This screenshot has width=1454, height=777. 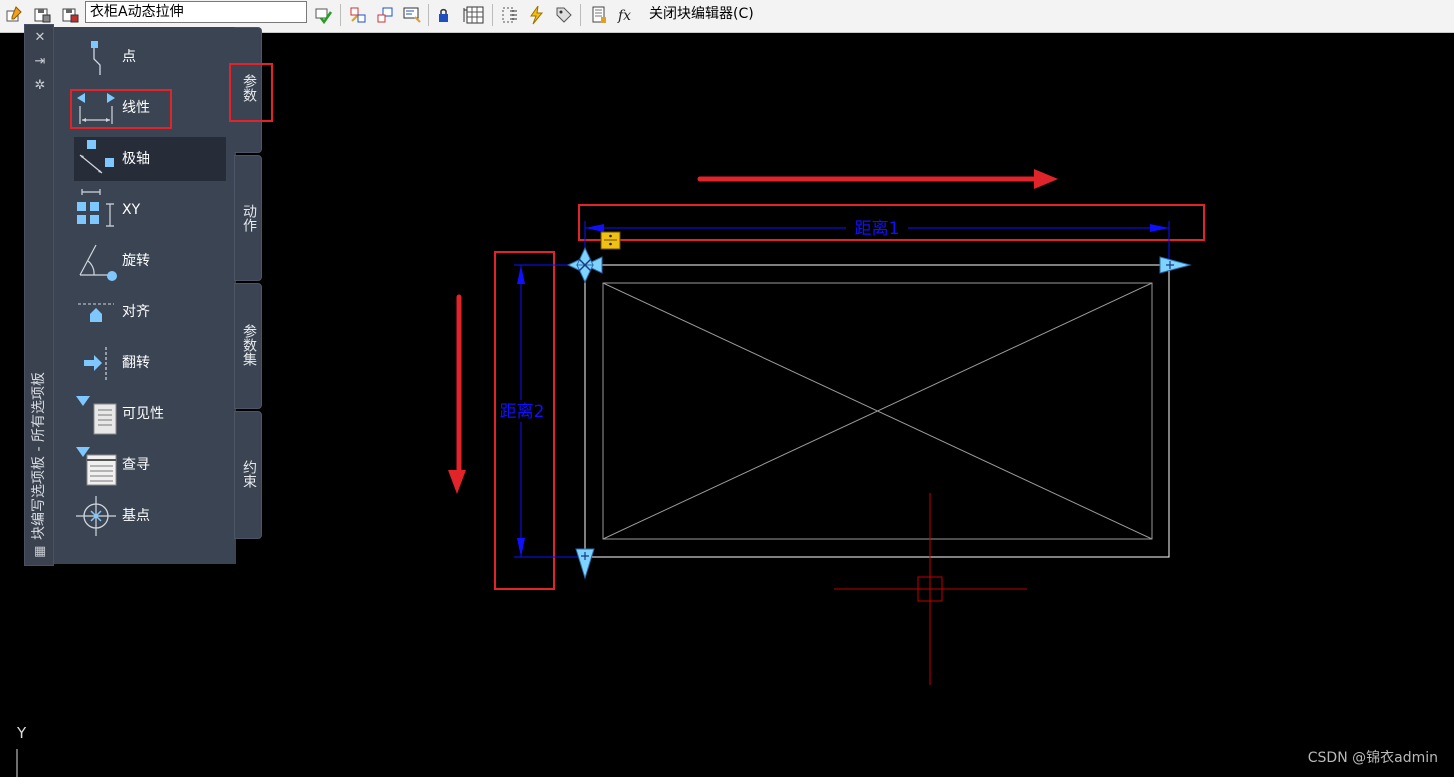 What do you see at coordinates (1372, 758) in the screenshot?
I see `watermark: CSDN @锦衣admin` at bounding box center [1372, 758].